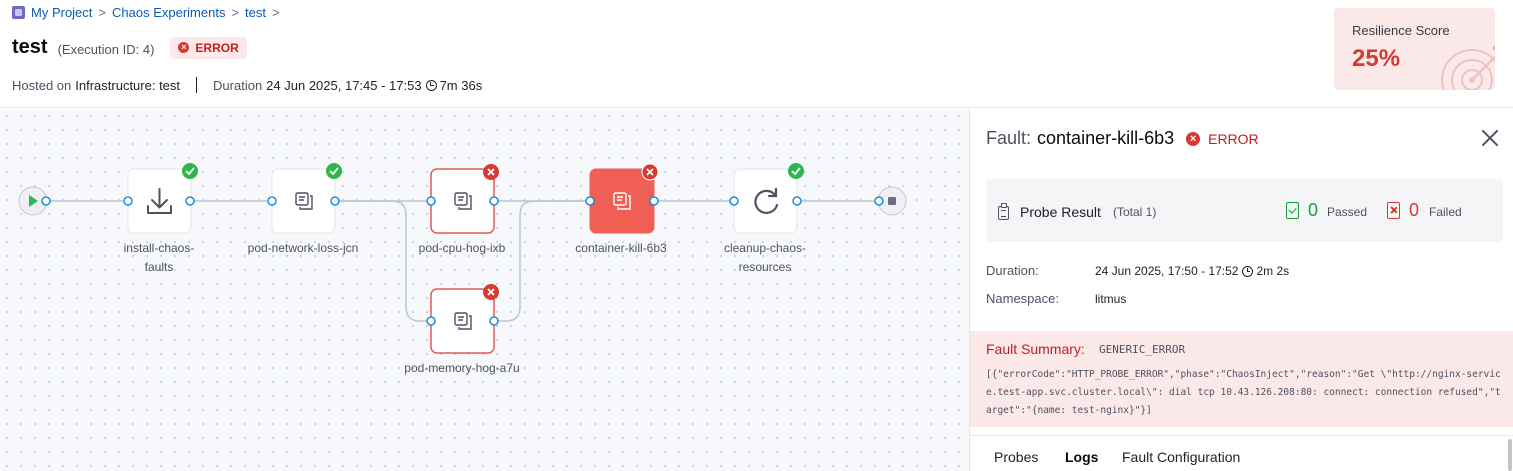 Image resolution: width=1513 pixels, height=471 pixels. What do you see at coordinates (1376, 58) in the screenshot?
I see `resilience-score-value: 25%` at bounding box center [1376, 58].